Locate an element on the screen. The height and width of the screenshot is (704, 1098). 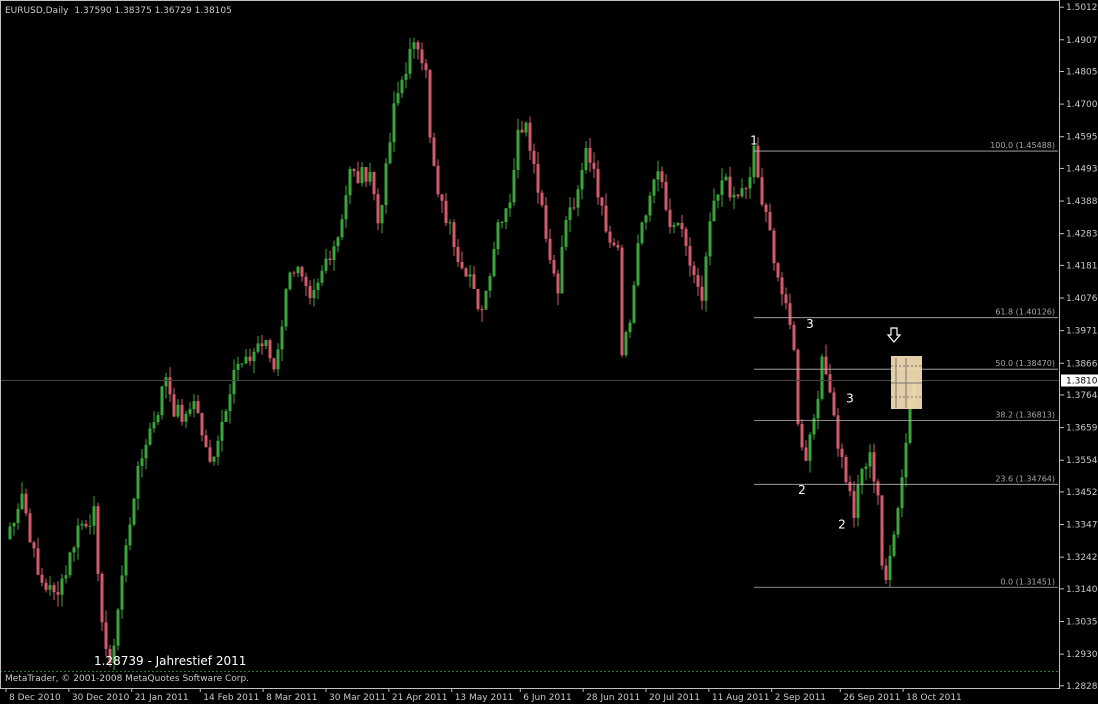
y-tick-label: 1.30350 is located at coordinates (1082, 622).